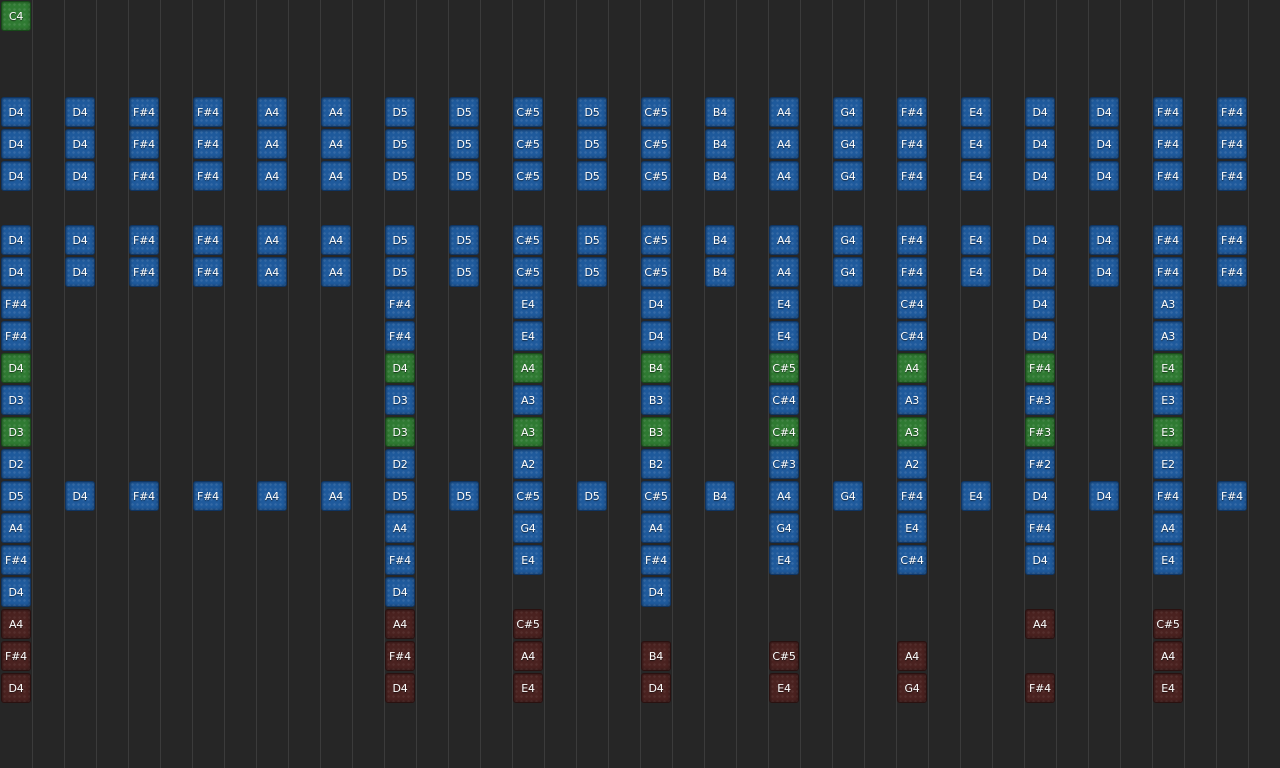  What do you see at coordinates (16, 16) in the screenshot?
I see `note-block-green: C4` at bounding box center [16, 16].